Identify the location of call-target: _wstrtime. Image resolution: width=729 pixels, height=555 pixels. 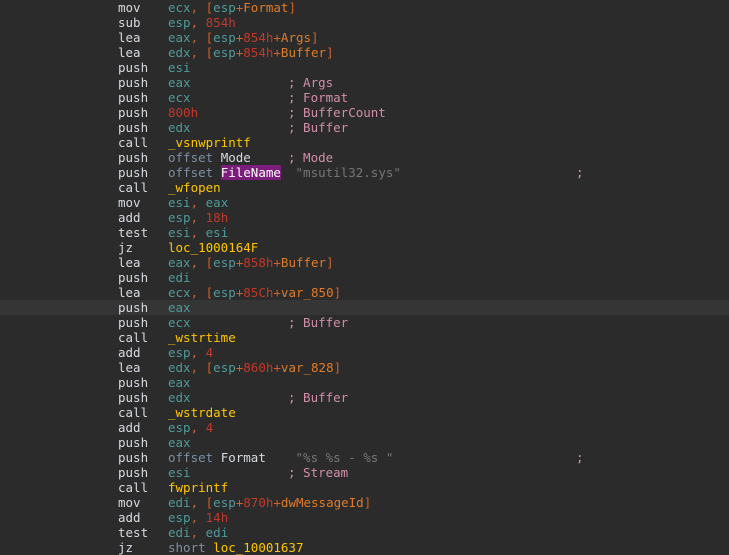
(202, 337).